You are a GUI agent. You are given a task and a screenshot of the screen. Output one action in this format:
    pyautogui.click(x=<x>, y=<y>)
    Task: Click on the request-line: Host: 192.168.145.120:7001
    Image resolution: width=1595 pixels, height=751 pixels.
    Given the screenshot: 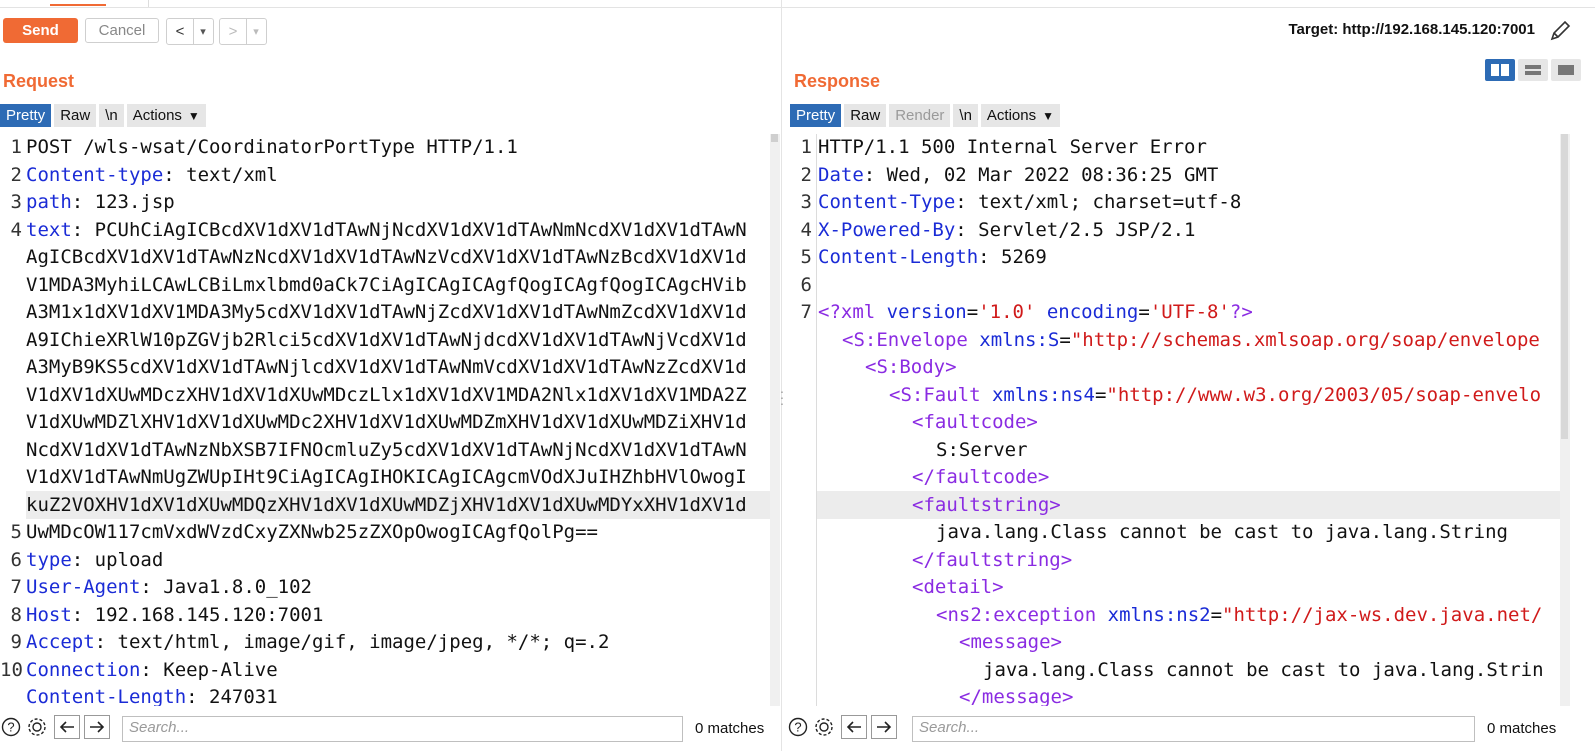 What is the action you would take?
    pyautogui.click(x=174, y=616)
    